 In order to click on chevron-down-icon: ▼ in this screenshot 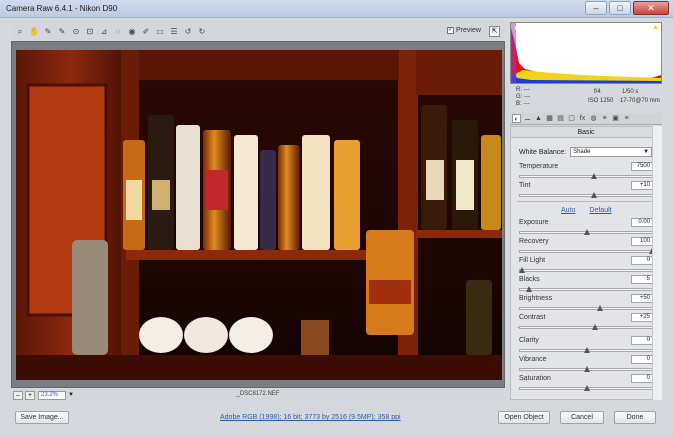, I will do `click(646, 152)`.